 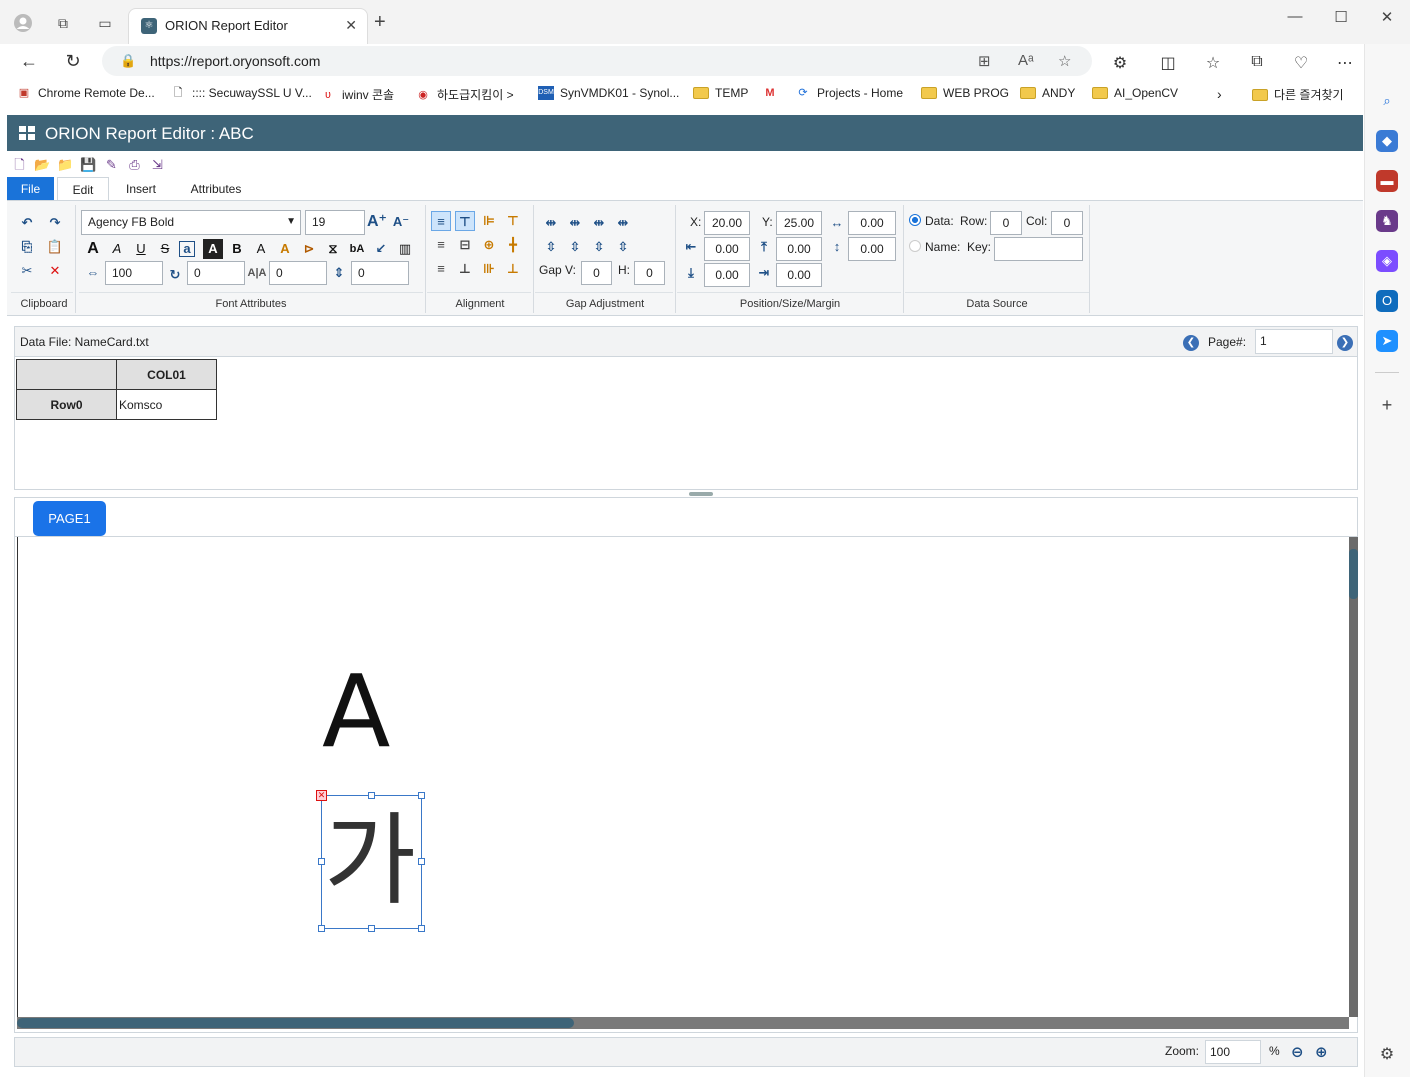 I want to click on gap-v-equal-icon: ⇳, so click(x=551, y=247).